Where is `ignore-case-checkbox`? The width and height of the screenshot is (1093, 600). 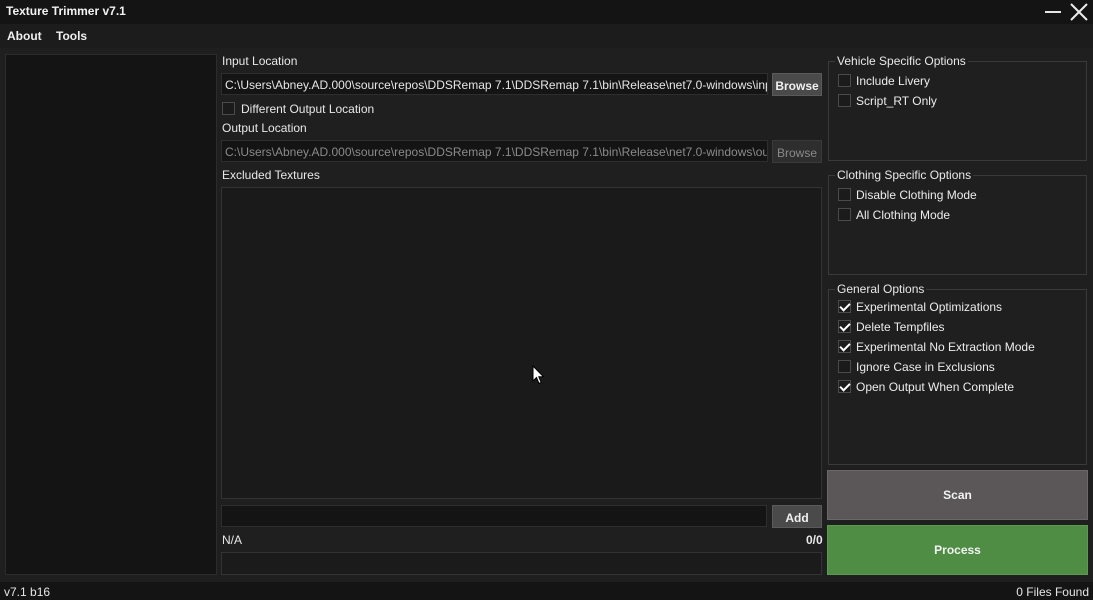 ignore-case-checkbox is located at coordinates (844, 366).